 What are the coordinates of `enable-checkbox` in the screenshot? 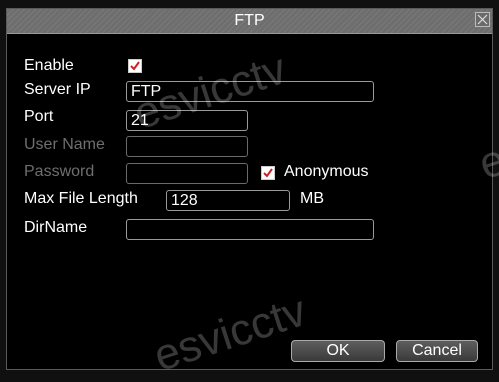 It's located at (135, 66).